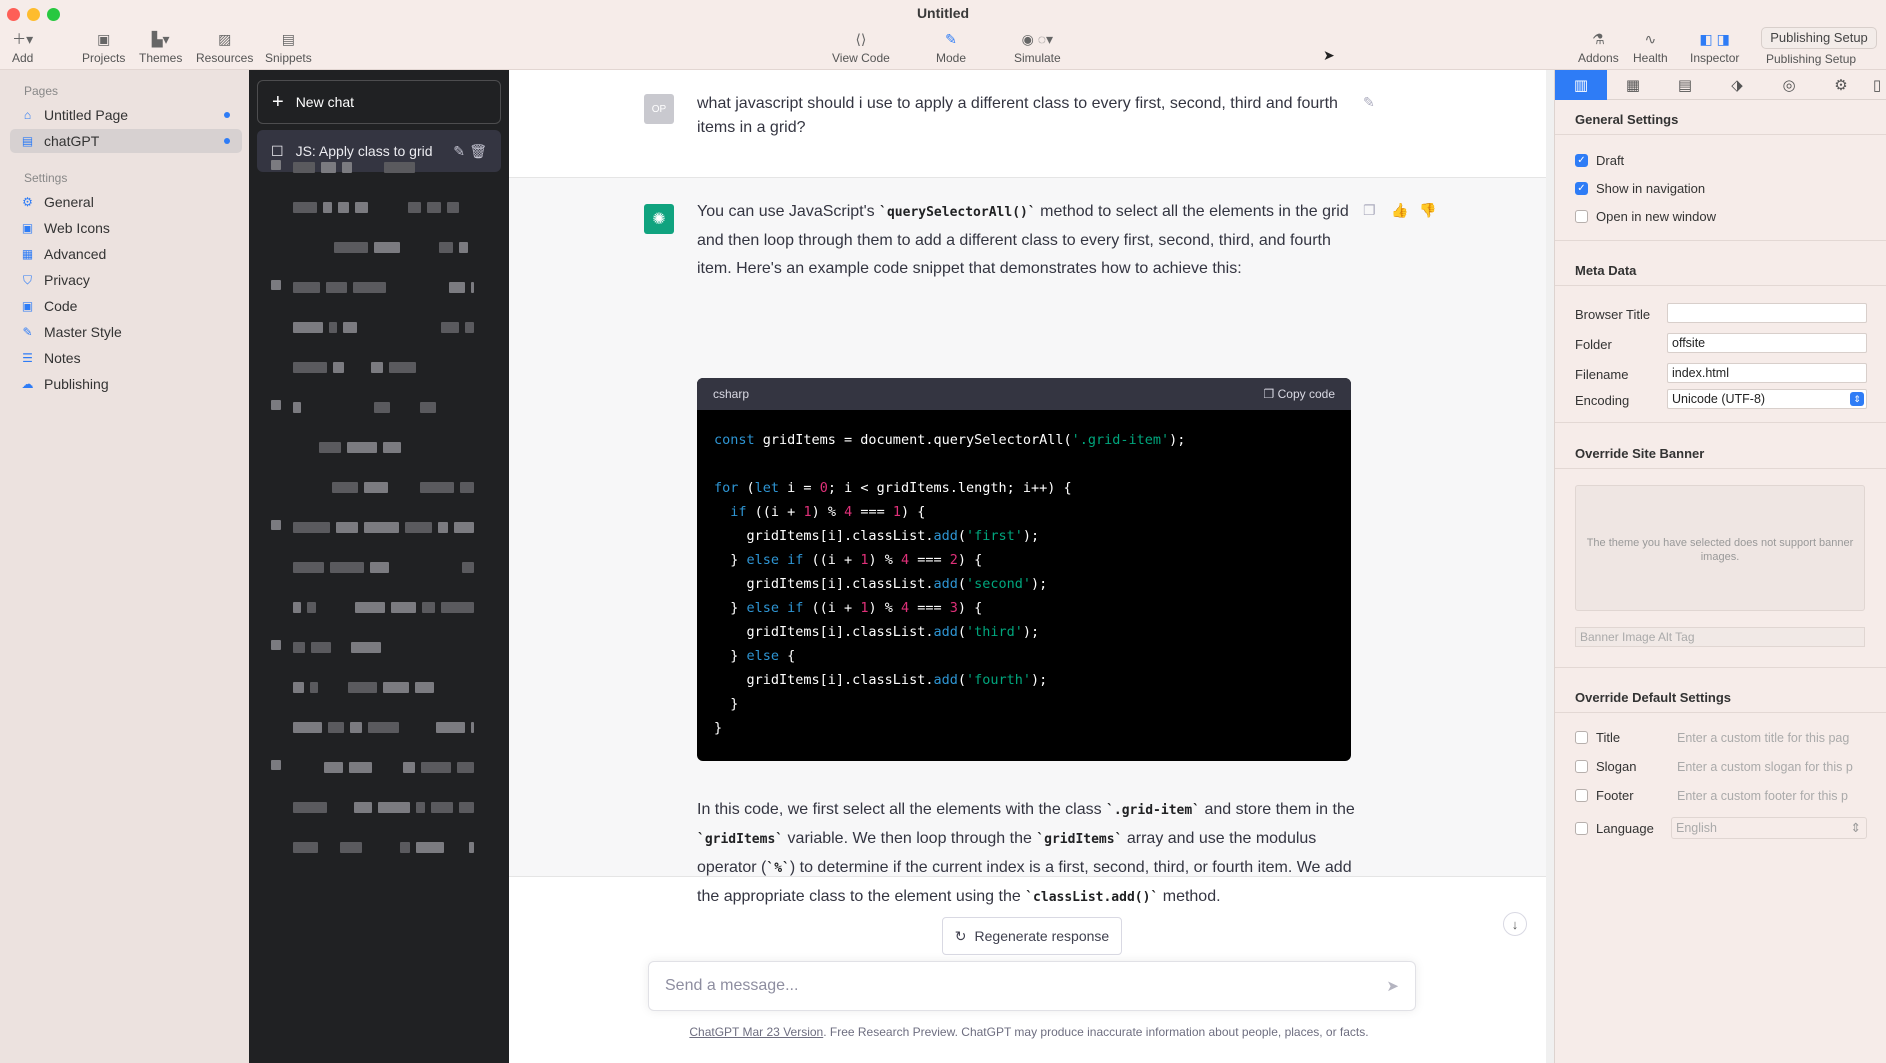  What do you see at coordinates (126, 254) in the screenshot?
I see `settings-item-advanced: ▦ Advanced` at bounding box center [126, 254].